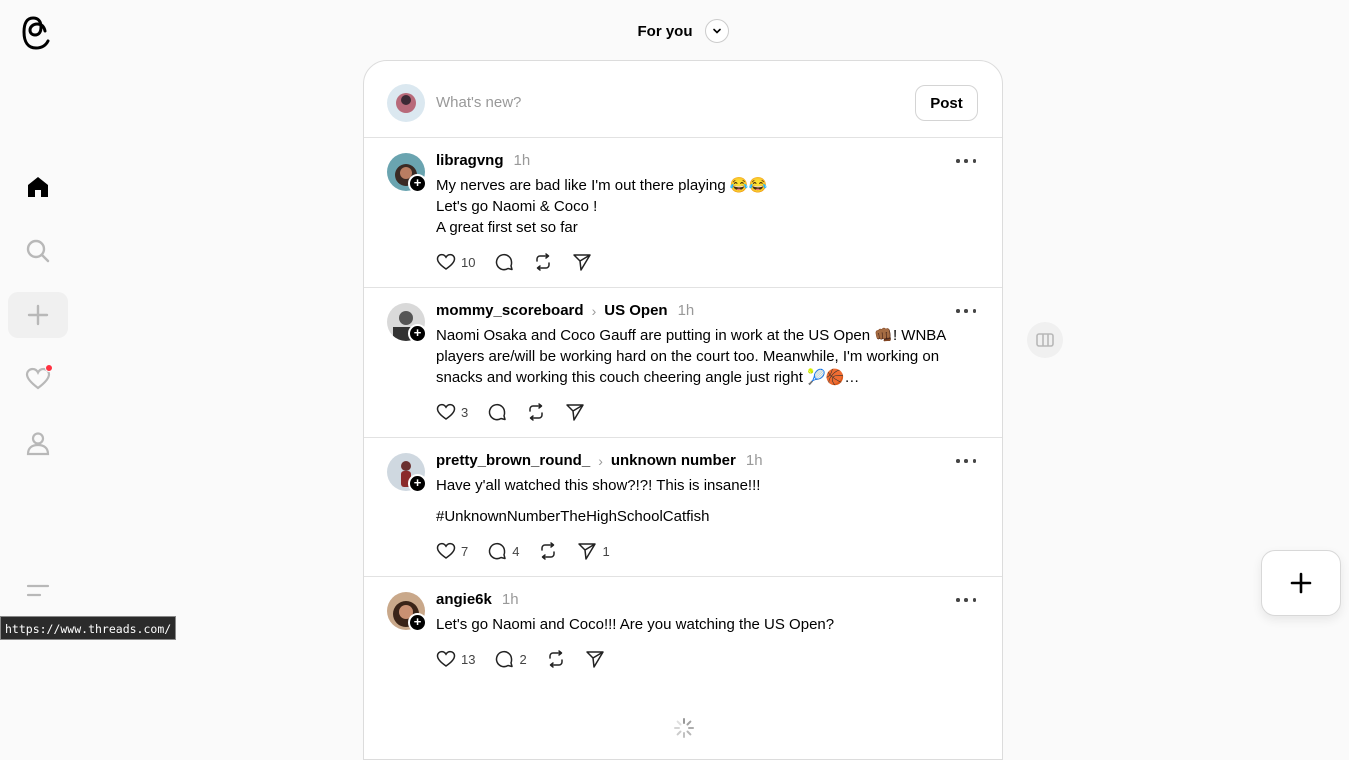  I want to click on nav-home, so click(38, 187).